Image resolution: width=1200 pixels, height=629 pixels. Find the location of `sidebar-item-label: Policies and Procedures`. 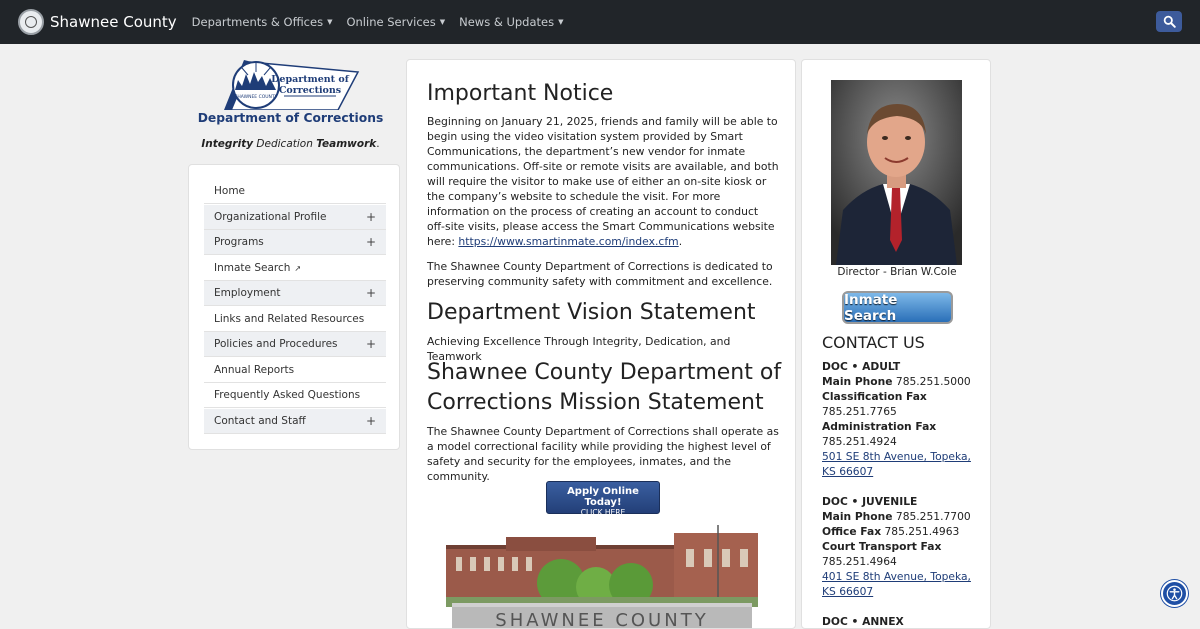

sidebar-item-label: Policies and Procedures is located at coordinates (276, 344).